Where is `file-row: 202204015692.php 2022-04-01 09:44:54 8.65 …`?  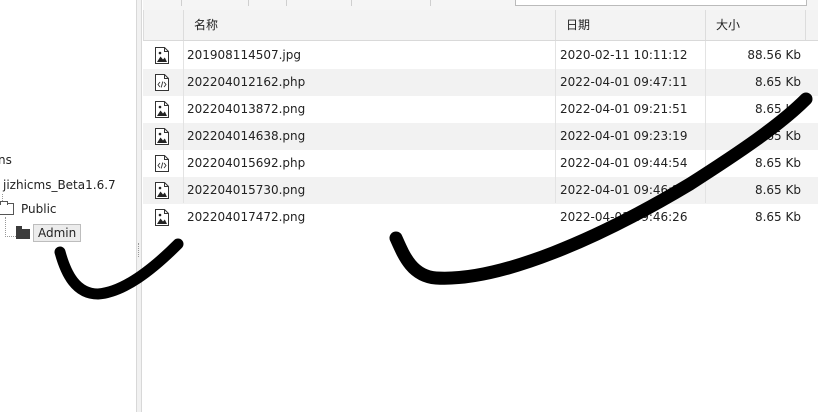
file-row: 202204015692.php 2022-04-01 09:44:54 8.65 … is located at coordinates (480, 163).